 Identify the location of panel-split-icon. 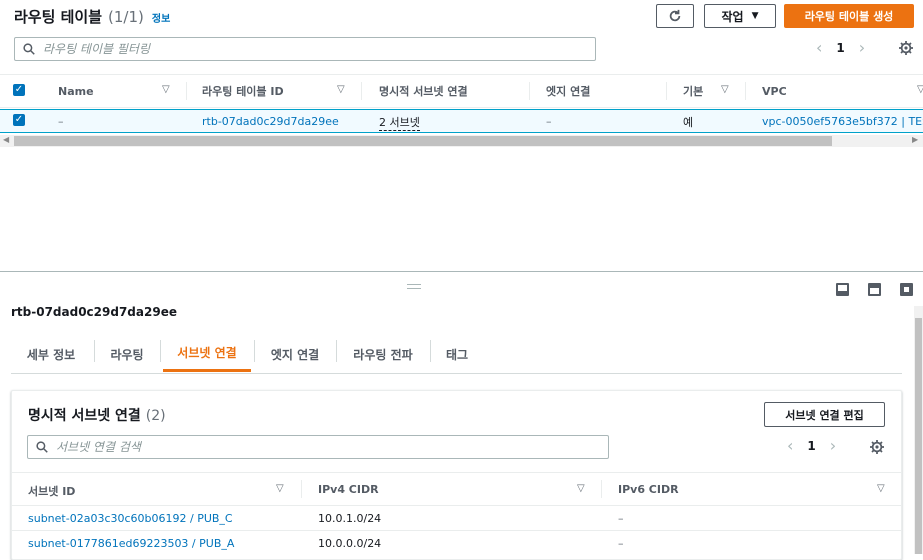
(874, 289).